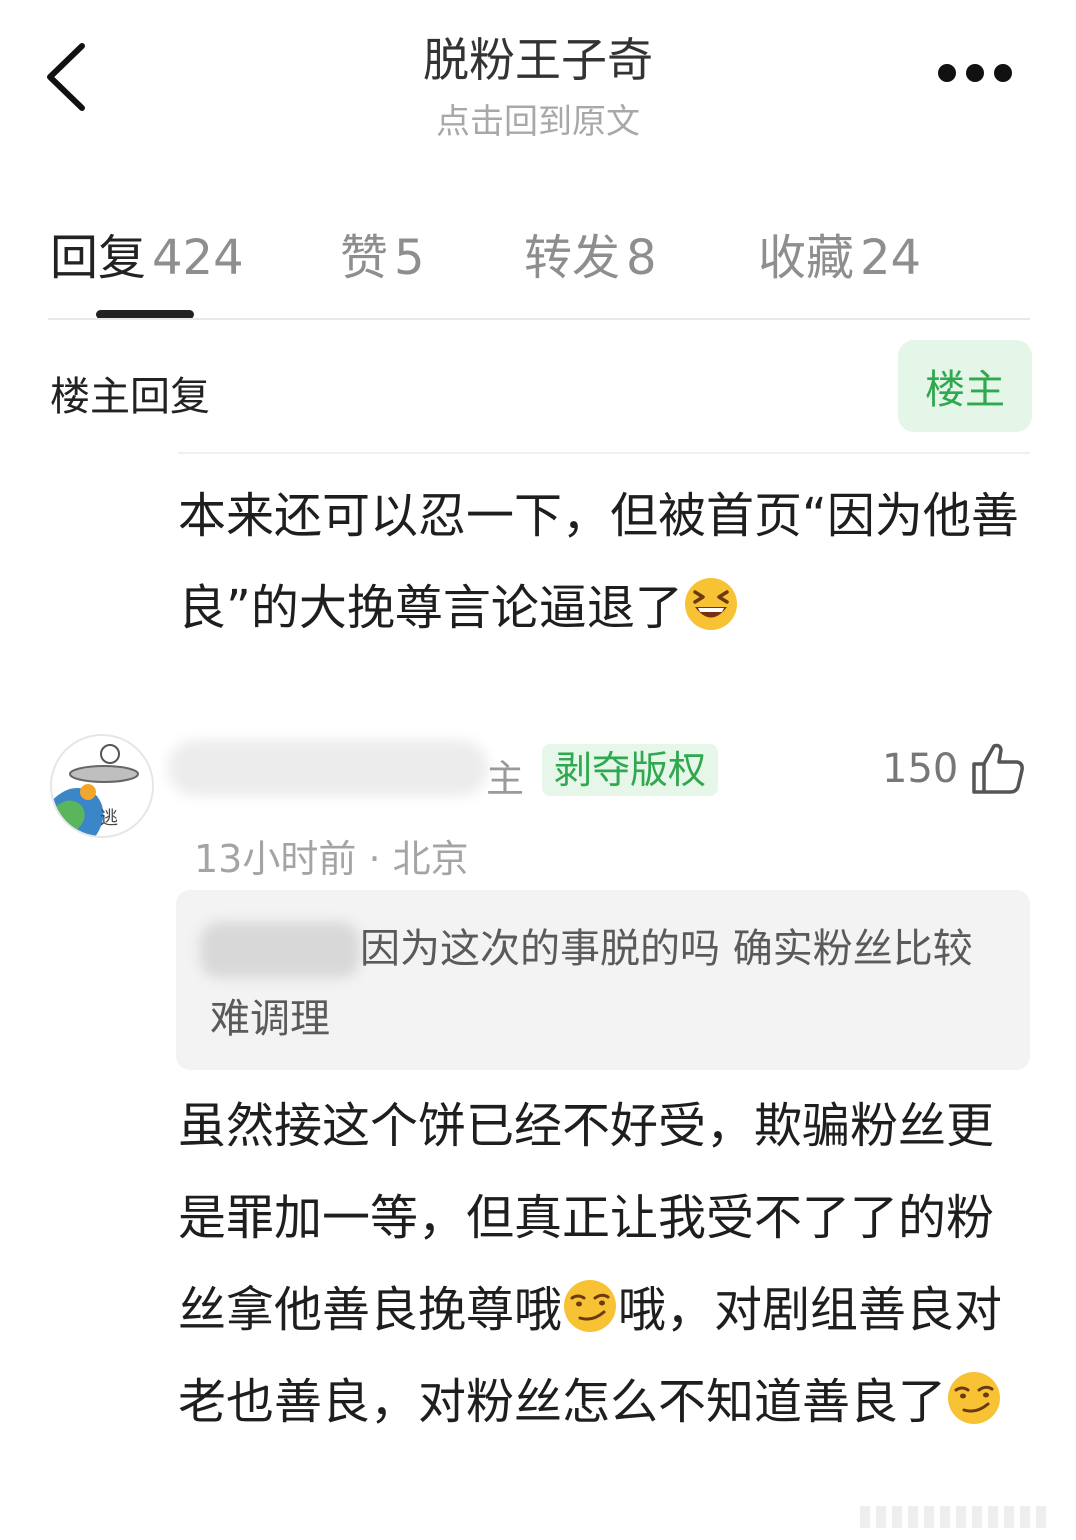 This screenshot has width=1076, height=1540. I want to click on more-dots-icon, so click(975, 75).